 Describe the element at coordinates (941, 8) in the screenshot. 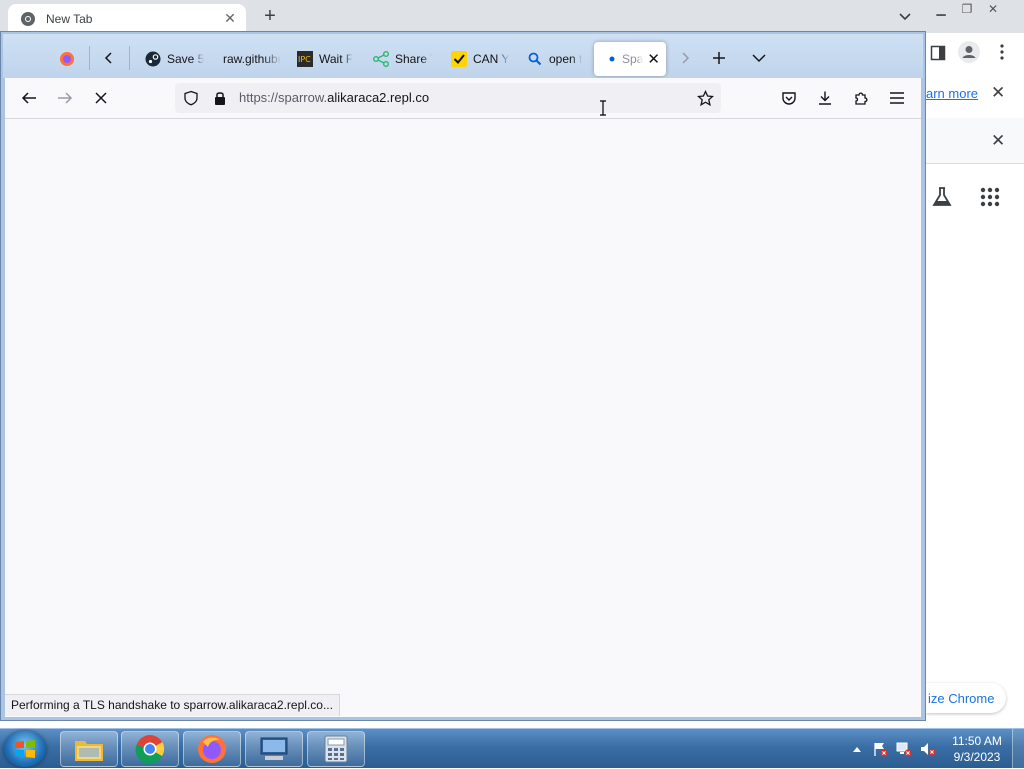

I see `minimize-icon: ▁` at that location.